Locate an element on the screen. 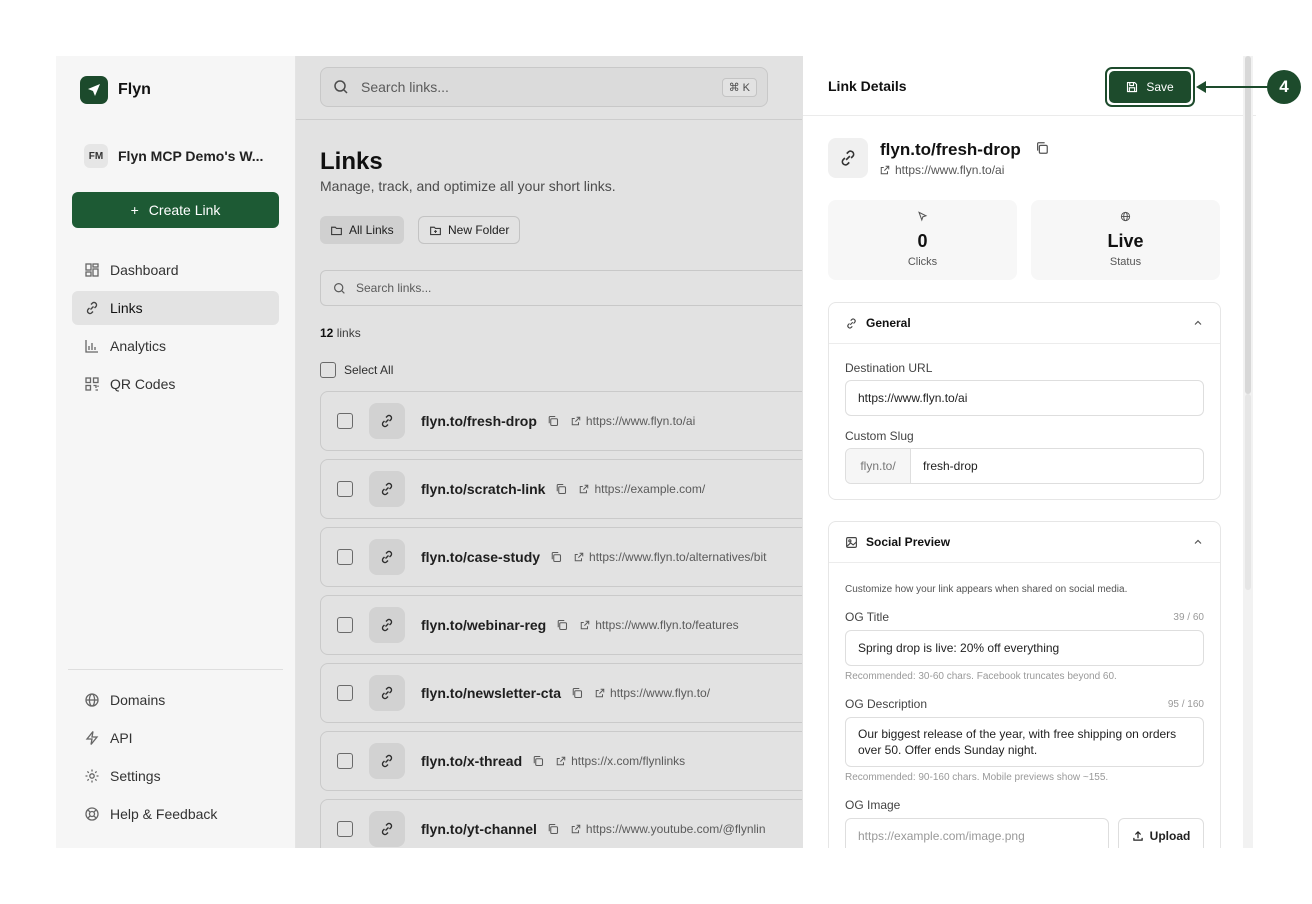 This screenshot has height=904, width=1312. save-label: Save is located at coordinates (1160, 87).